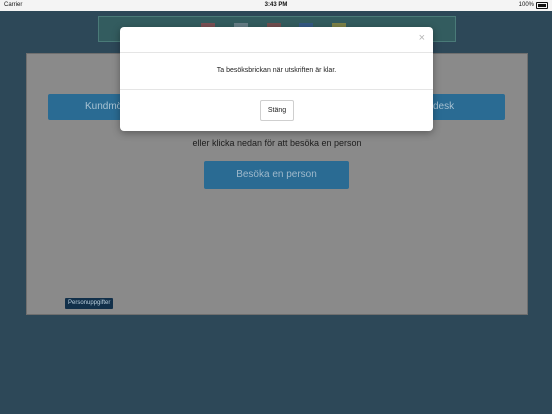 The image size is (552, 414). Describe the element at coordinates (422, 38) in the screenshot. I see `close-icon: ×` at that location.